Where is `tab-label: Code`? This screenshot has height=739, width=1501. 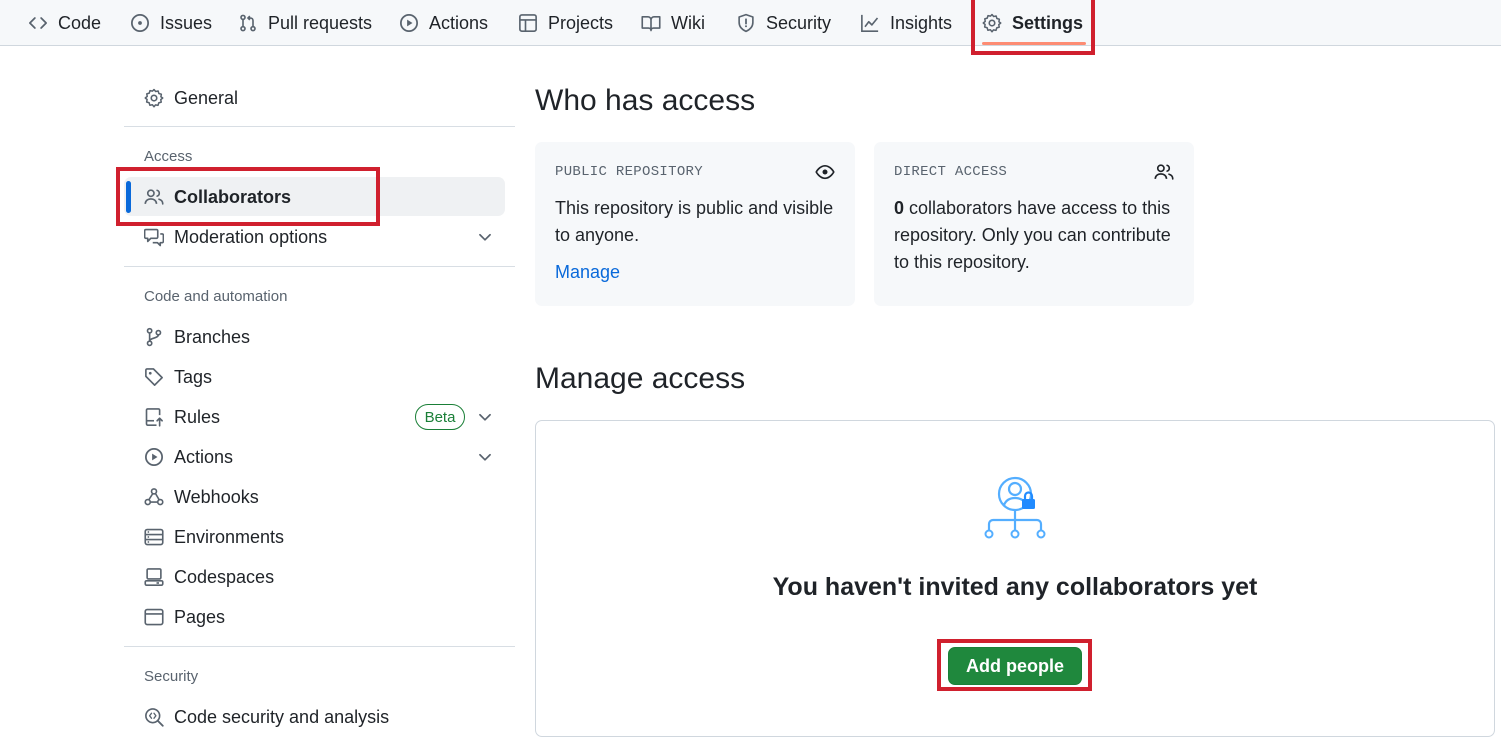
tab-label: Code is located at coordinates (80, 22).